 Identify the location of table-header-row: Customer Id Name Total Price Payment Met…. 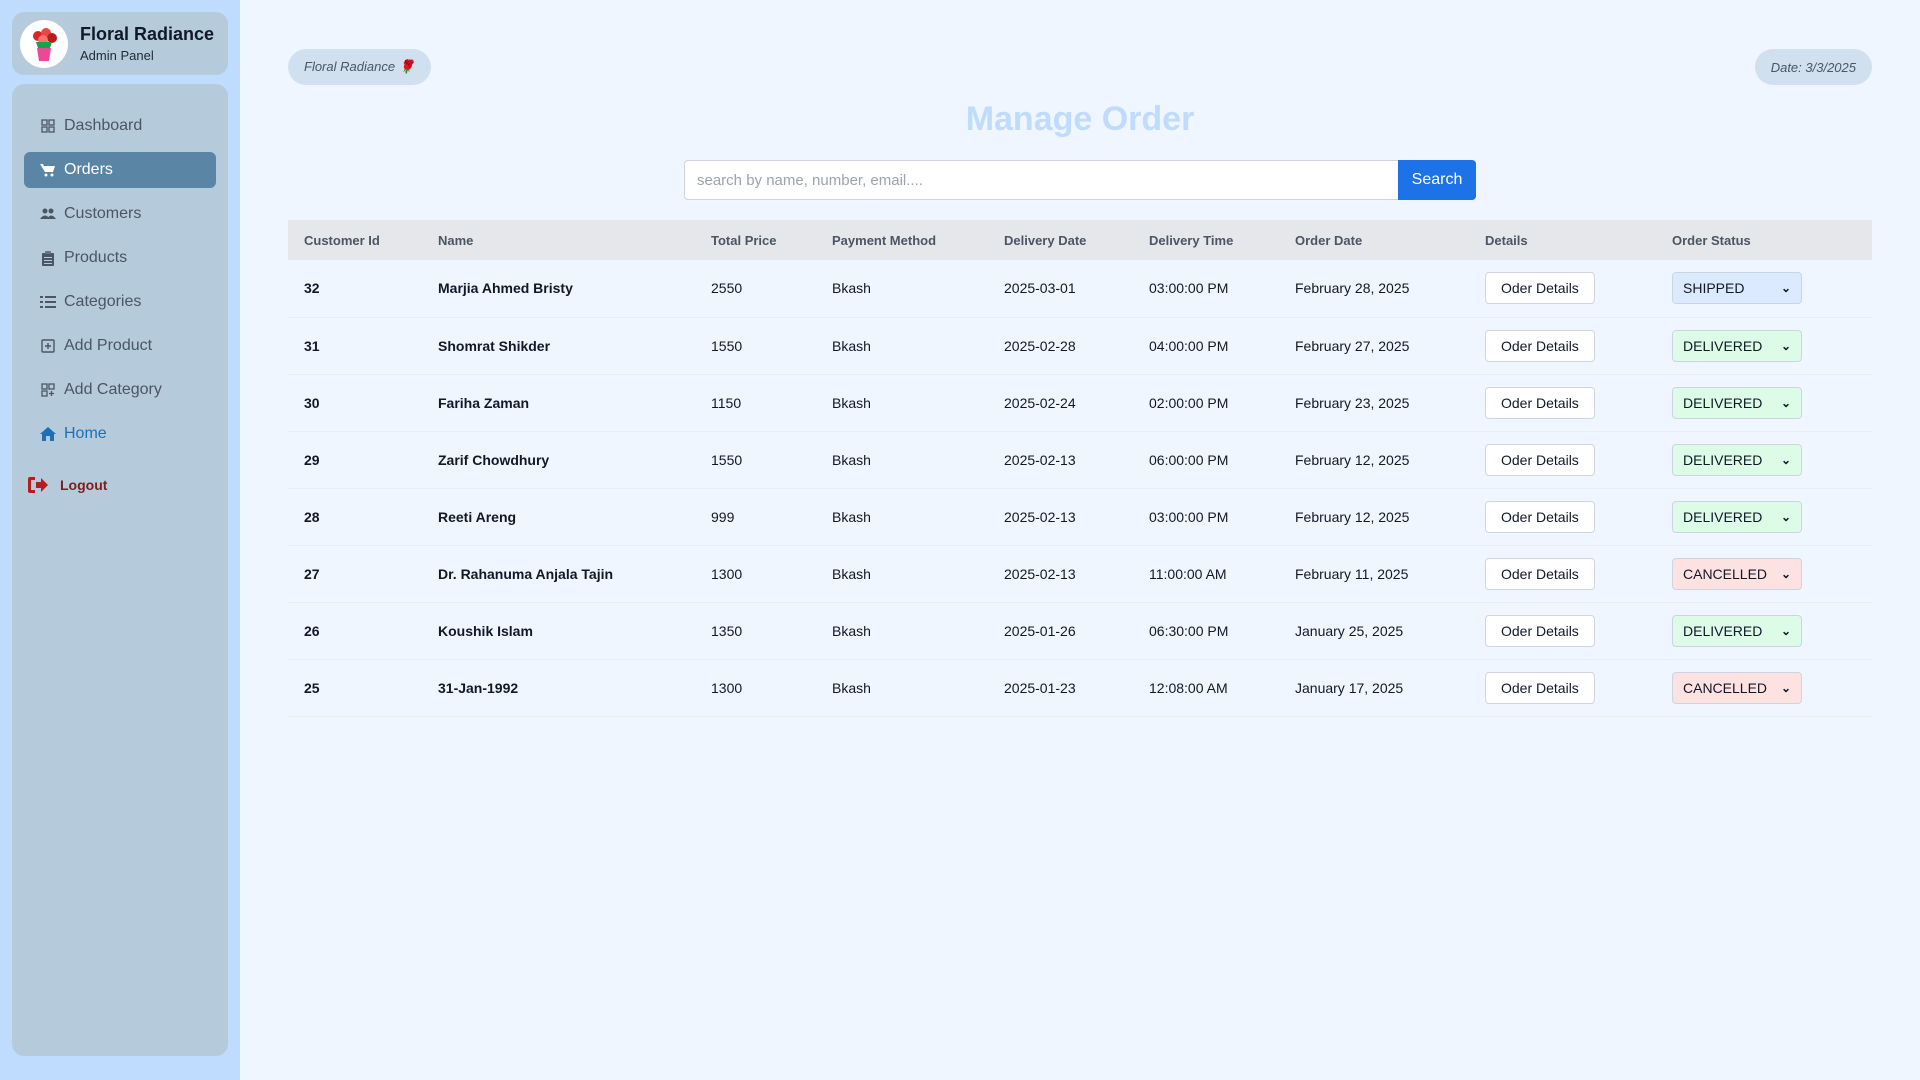
(1080, 240).